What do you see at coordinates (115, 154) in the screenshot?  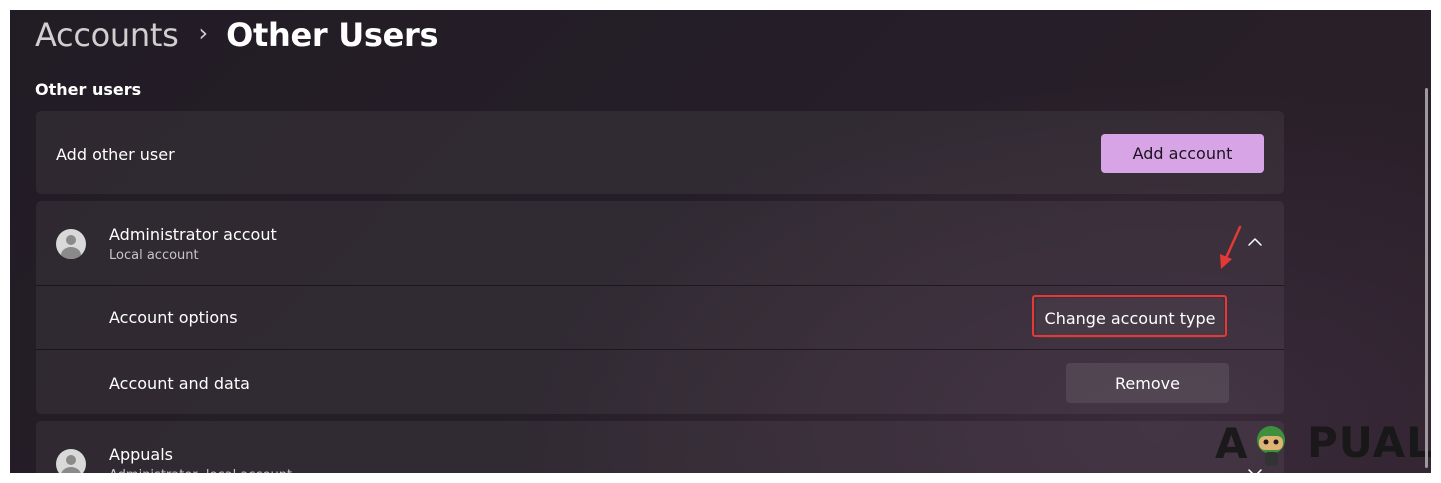 I see `add-other-user-label: Add other user` at bounding box center [115, 154].